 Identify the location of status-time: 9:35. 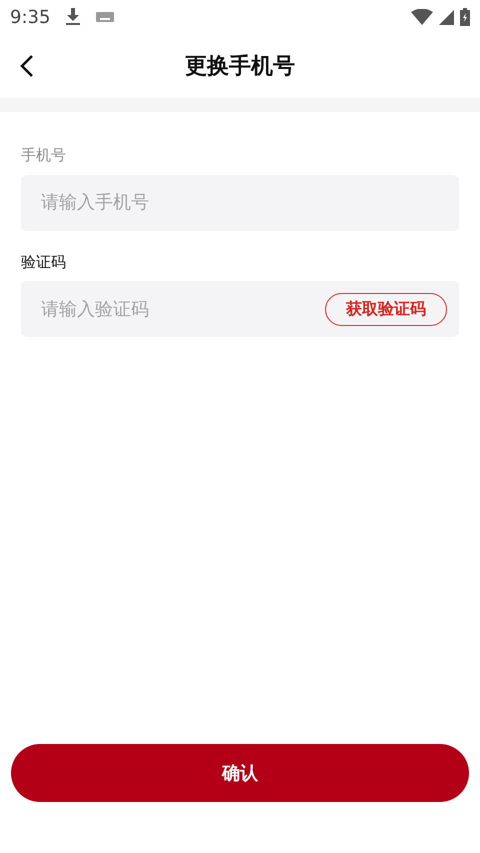
(30, 18).